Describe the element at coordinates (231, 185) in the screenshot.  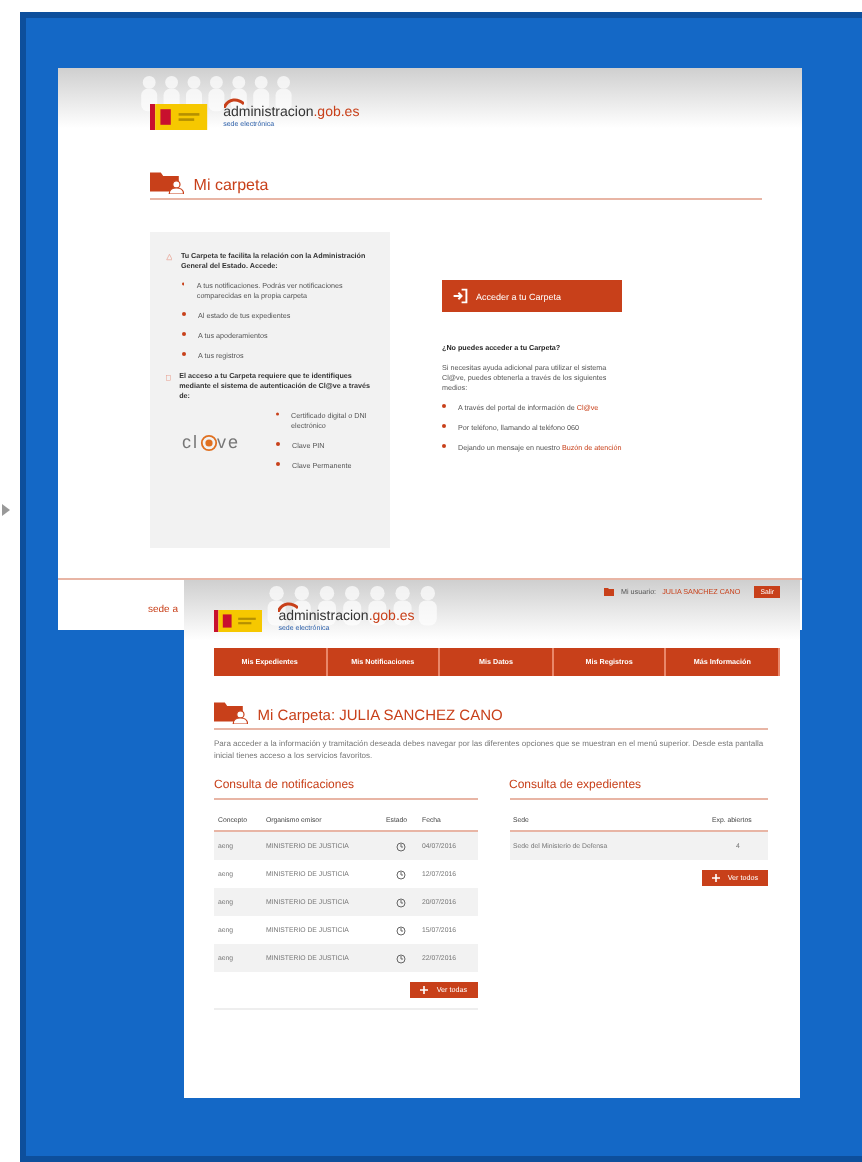
I see `page-title: Mi carpeta` at that location.